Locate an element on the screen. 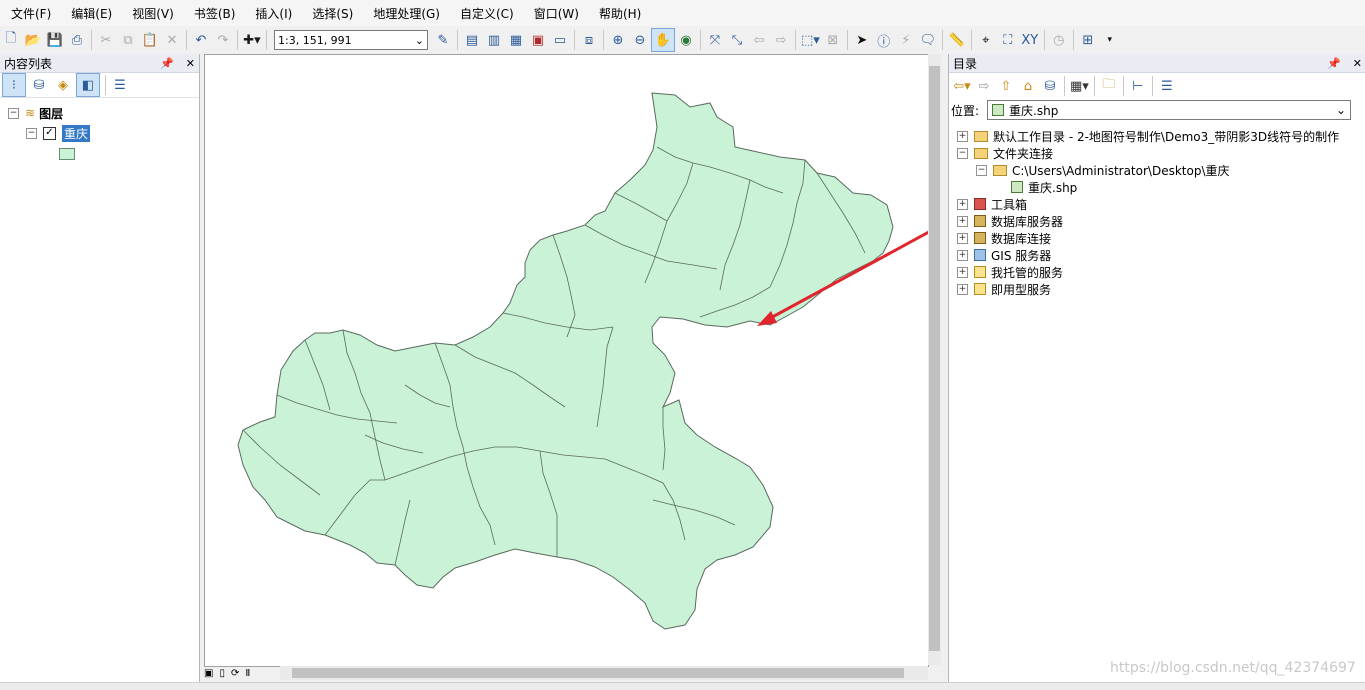 The height and width of the screenshot is (690, 1365). options-icon: ☰ is located at coordinates (120, 85).